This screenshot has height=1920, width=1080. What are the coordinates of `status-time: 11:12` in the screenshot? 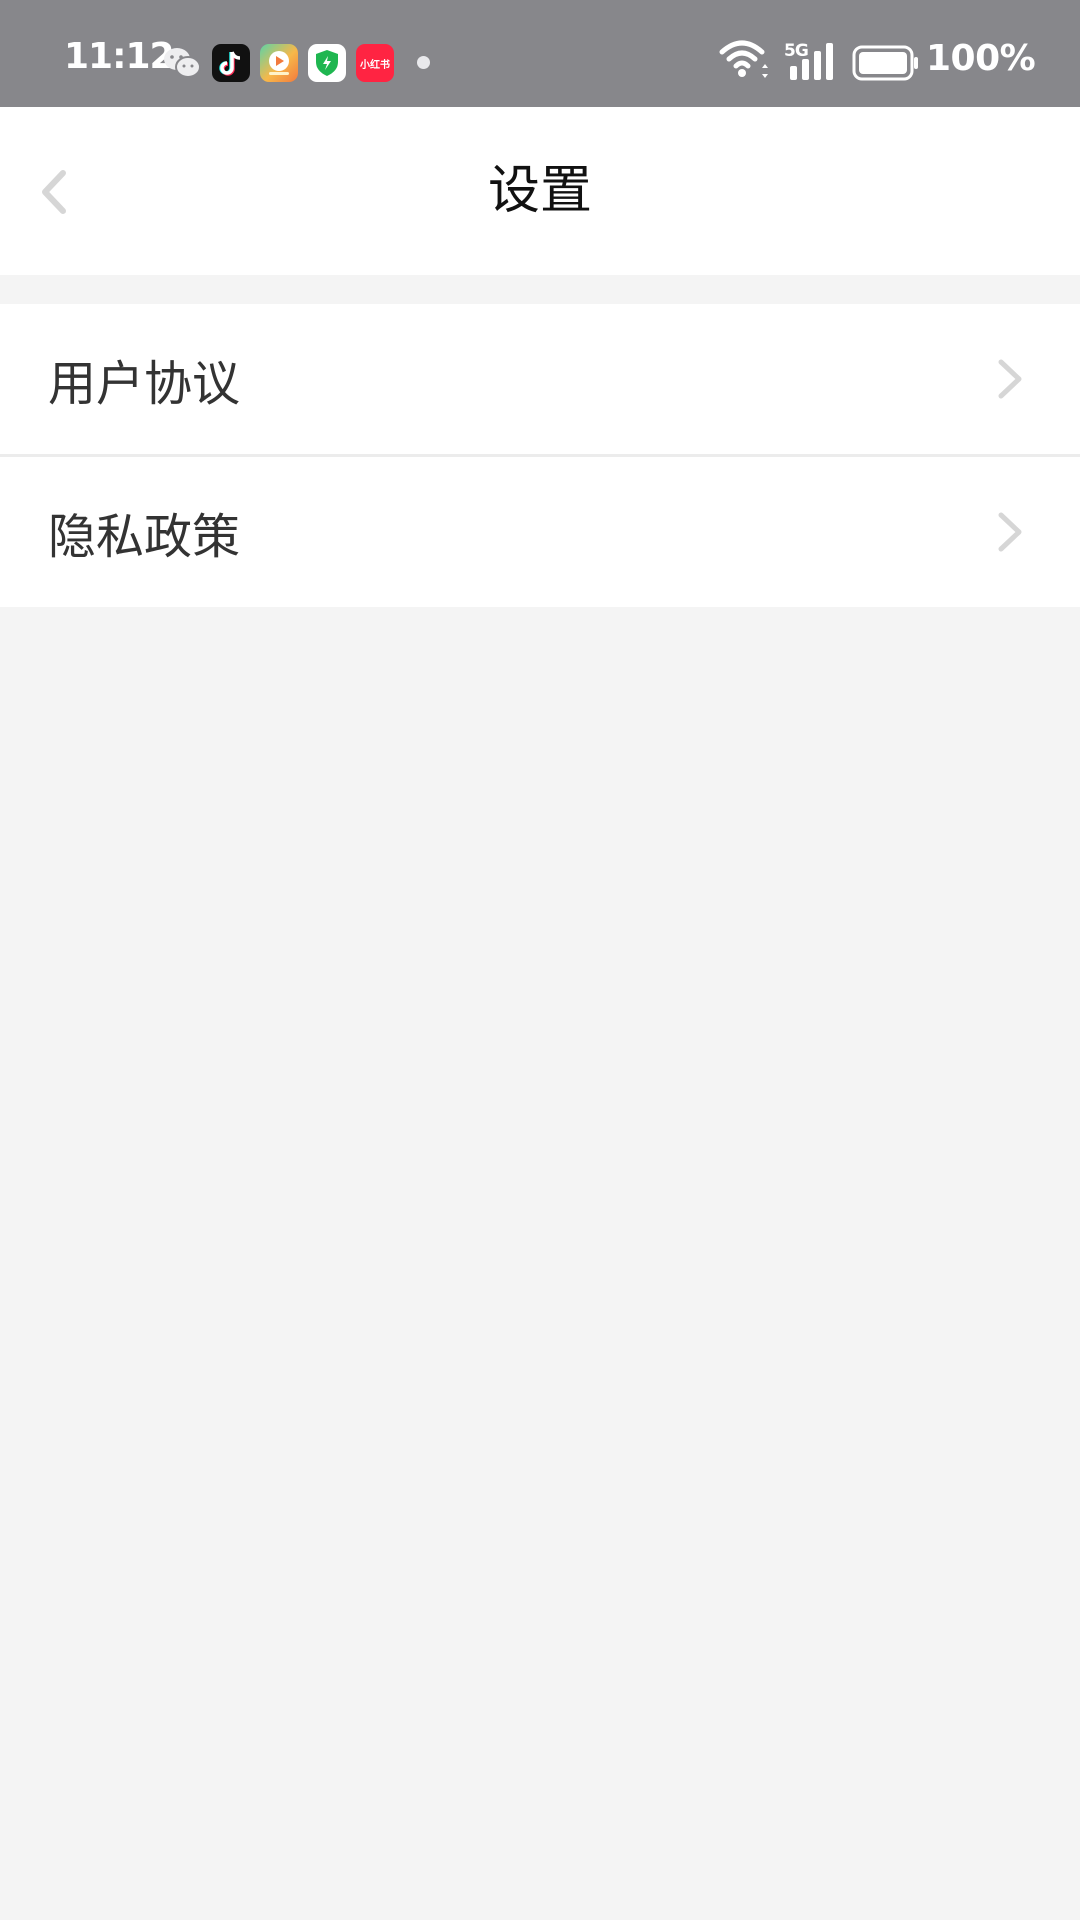 It's located at (119, 56).